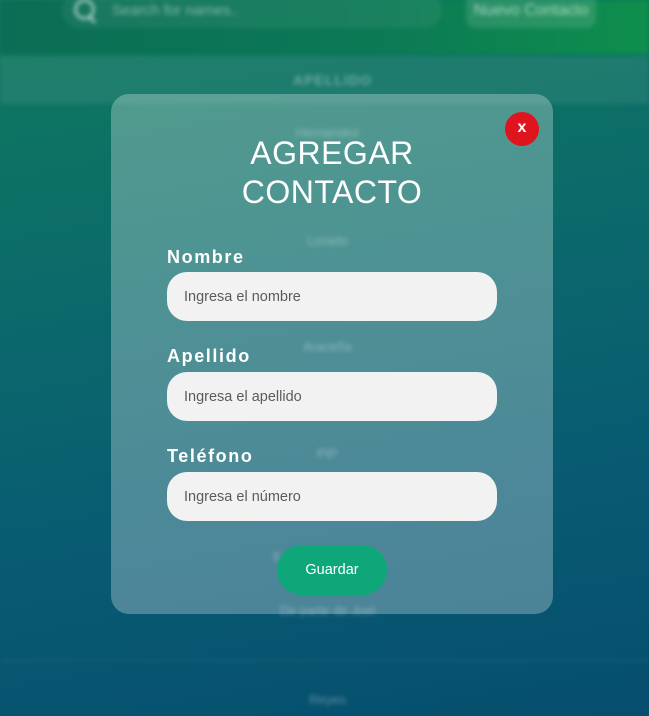  I want to click on new-contact-button: Nuevo Contacto, so click(531, 14).